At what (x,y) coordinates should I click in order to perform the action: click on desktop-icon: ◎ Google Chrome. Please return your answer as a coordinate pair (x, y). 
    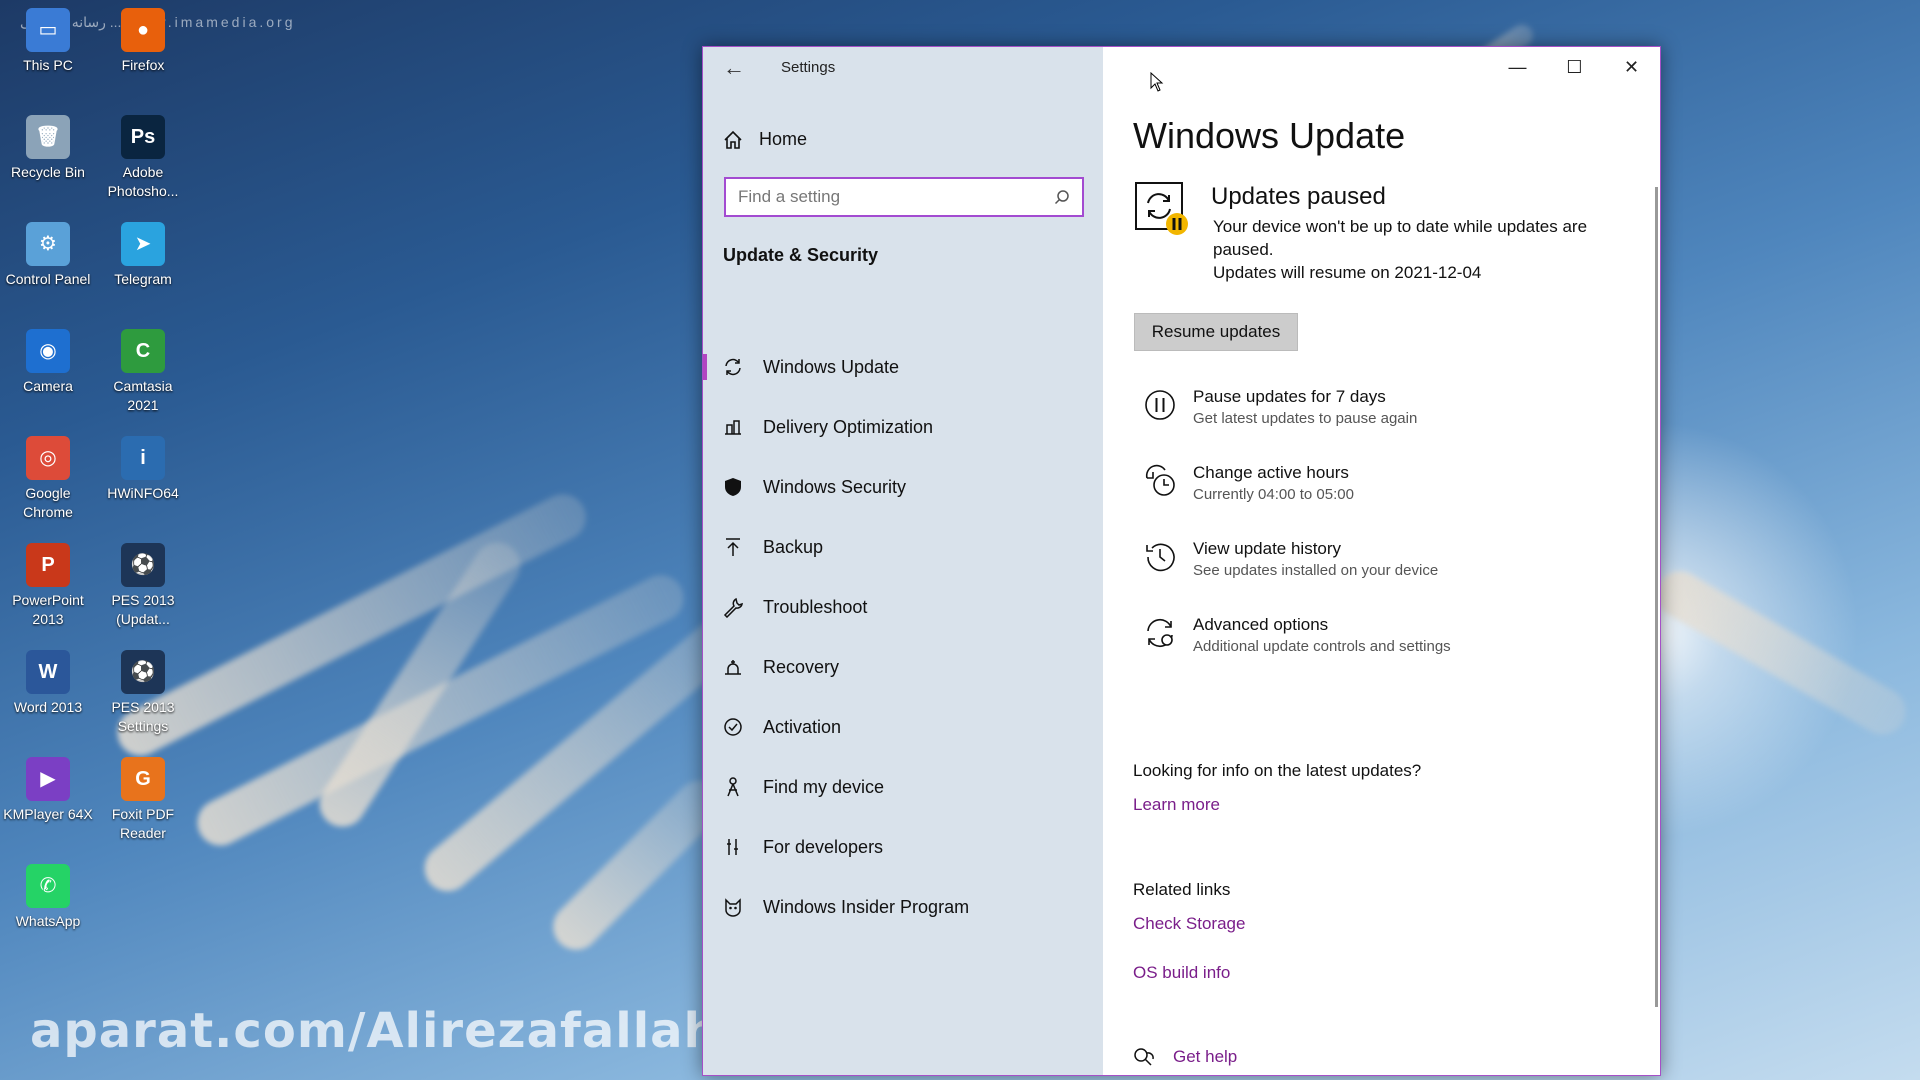
    Looking at the image, I should click on (48, 479).